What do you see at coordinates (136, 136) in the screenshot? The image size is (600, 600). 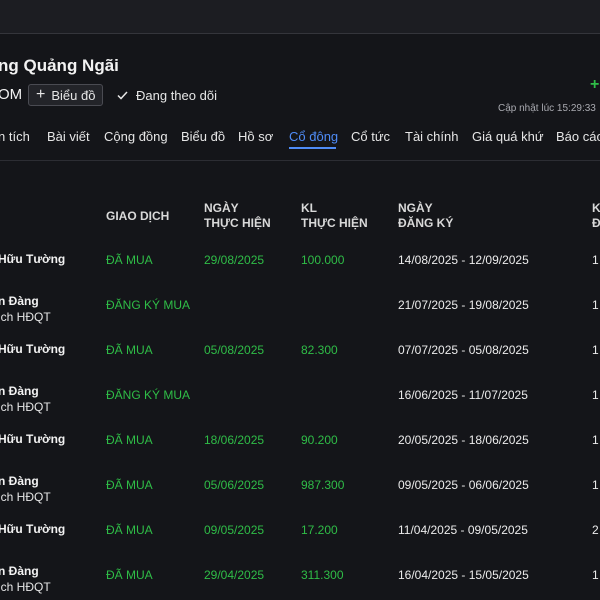 I see `tab-community: Cộng đồng` at bounding box center [136, 136].